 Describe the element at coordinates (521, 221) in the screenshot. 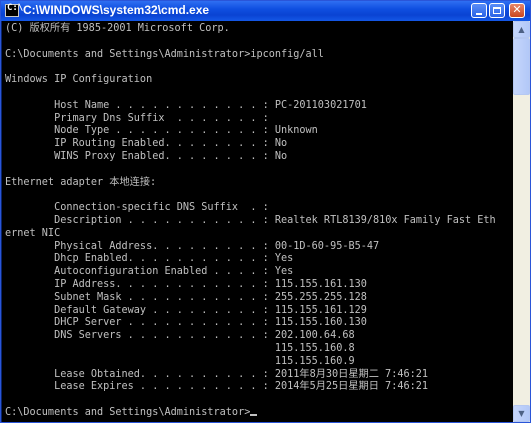

I see `vertical-scrollbar: ▲ ▼` at that location.